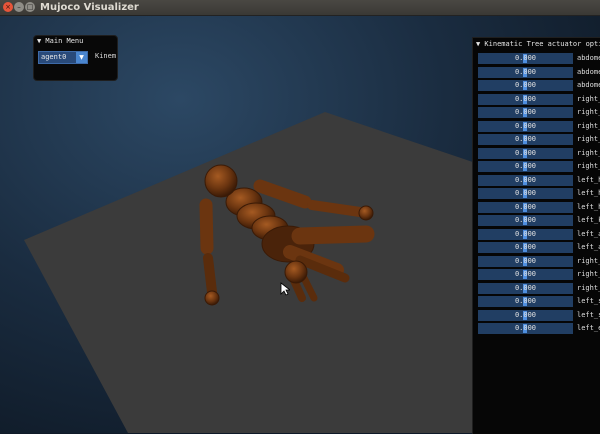  I want to click on main-menu-panel: ▼ Main Menu agent0 ▼ Kinem, so click(75, 58).